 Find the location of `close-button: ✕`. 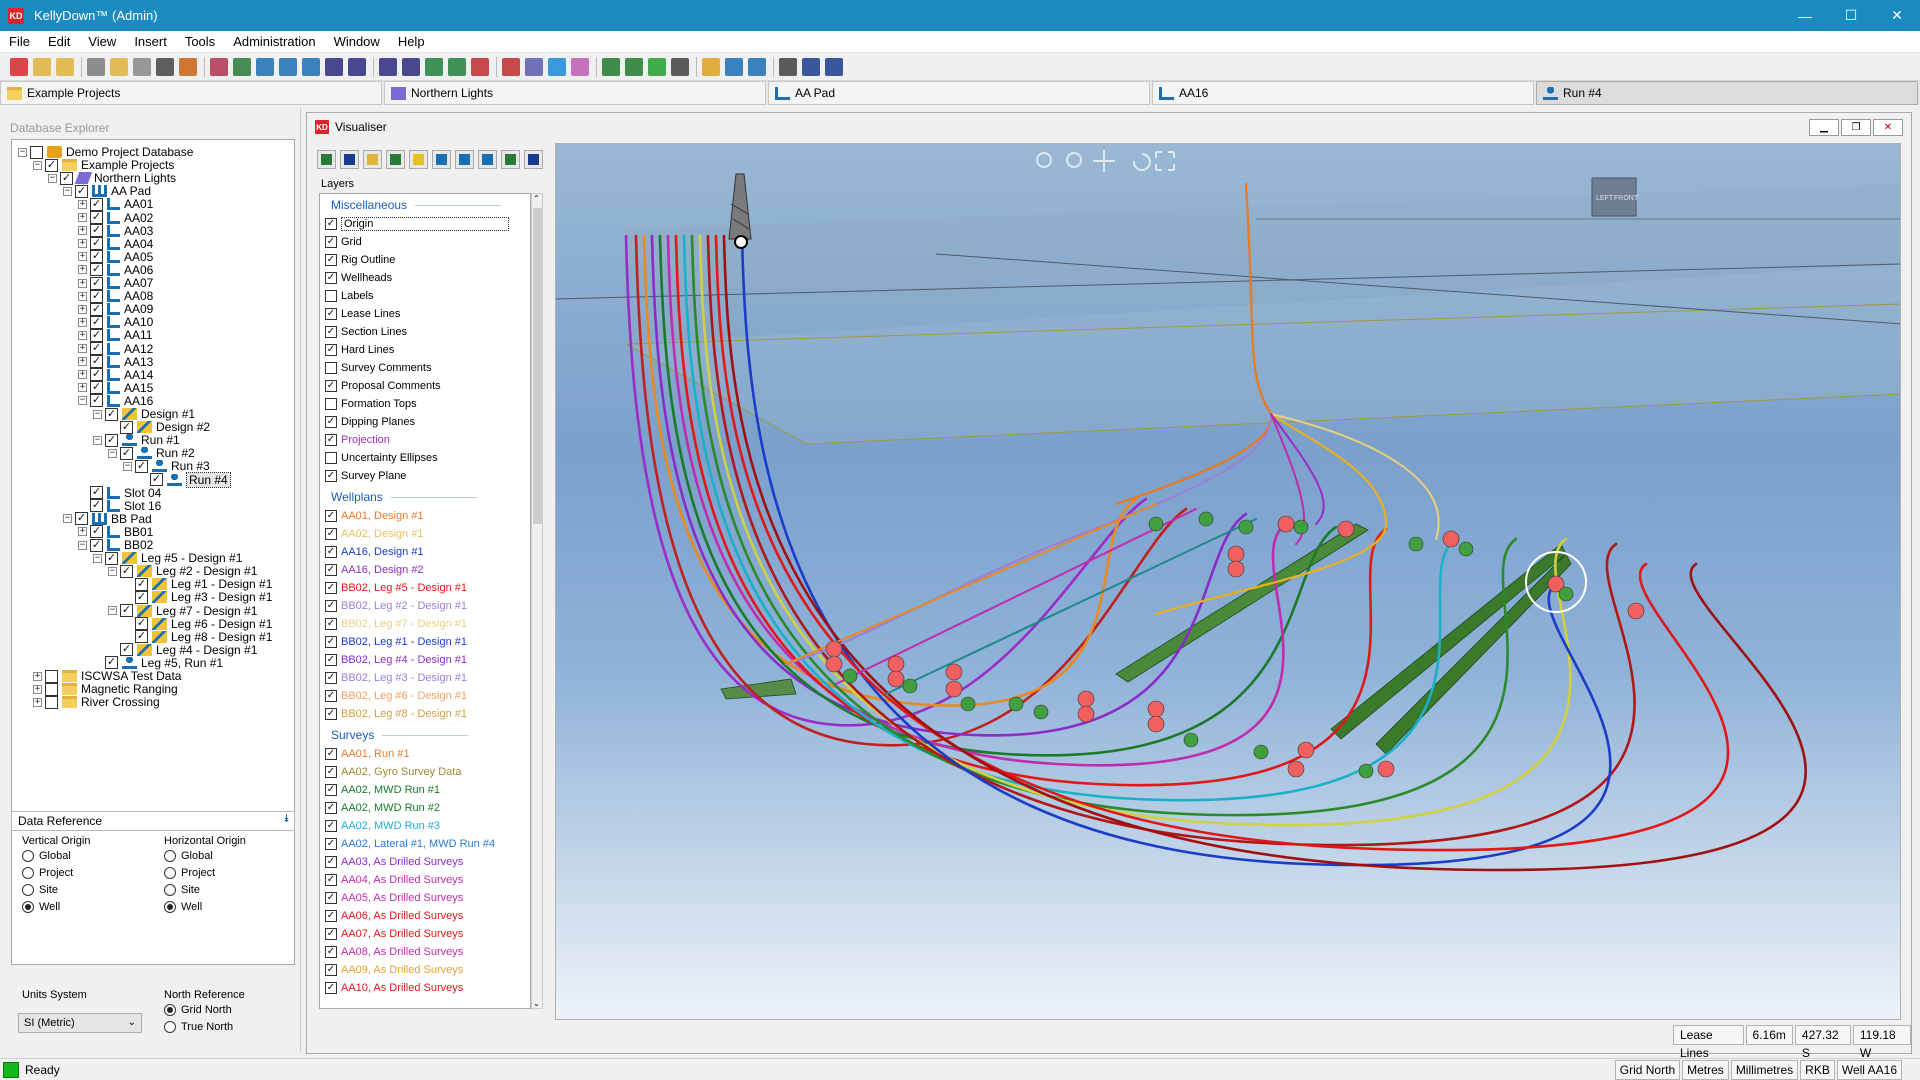

close-button: ✕ is located at coordinates (1888, 127).